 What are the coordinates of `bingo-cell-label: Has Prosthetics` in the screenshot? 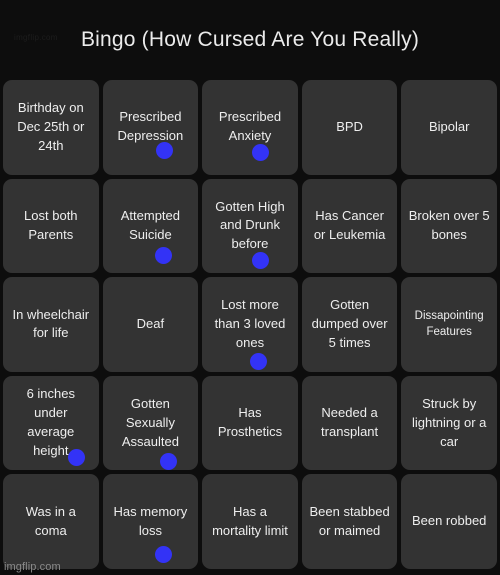 It's located at (250, 422).